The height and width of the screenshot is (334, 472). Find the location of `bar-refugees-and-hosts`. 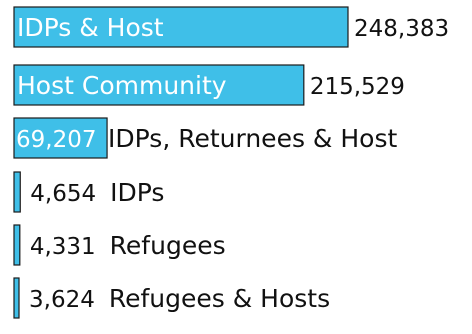

bar-refugees-and-hosts is located at coordinates (16, 298).